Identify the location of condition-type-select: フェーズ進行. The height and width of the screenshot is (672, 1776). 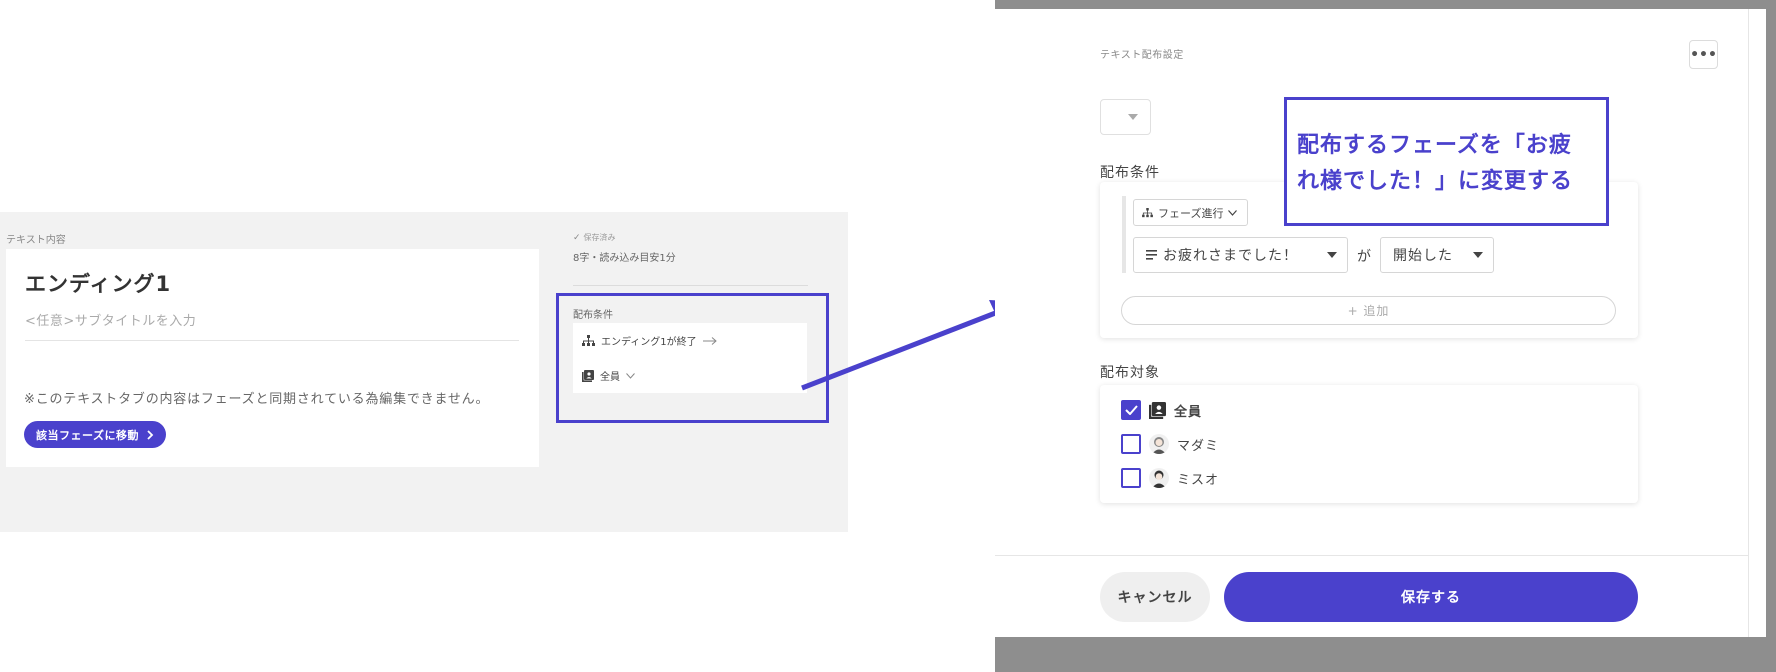
(1191, 212).